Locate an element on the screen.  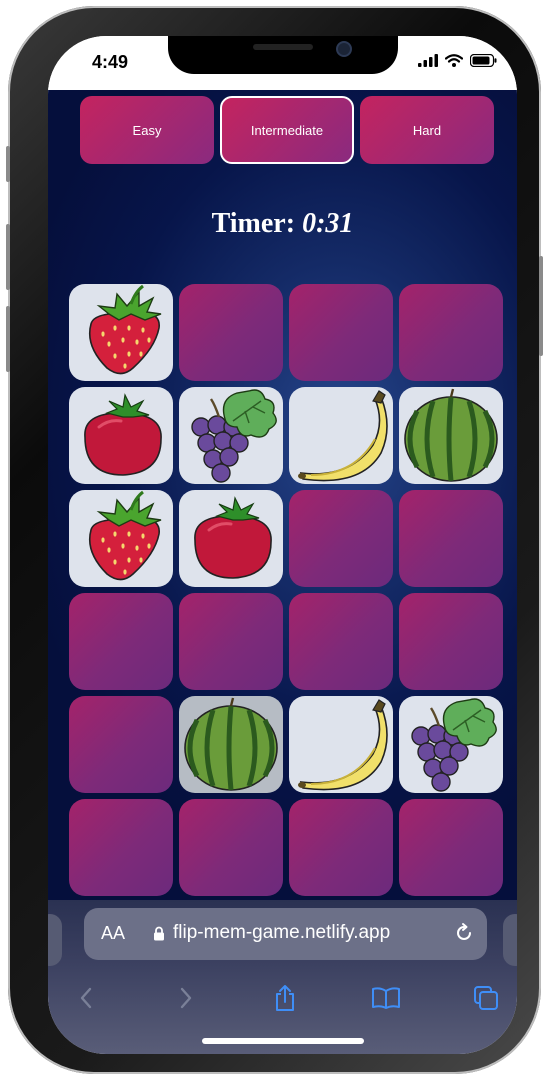
text-size-label: AA is located at coordinates (113, 933).